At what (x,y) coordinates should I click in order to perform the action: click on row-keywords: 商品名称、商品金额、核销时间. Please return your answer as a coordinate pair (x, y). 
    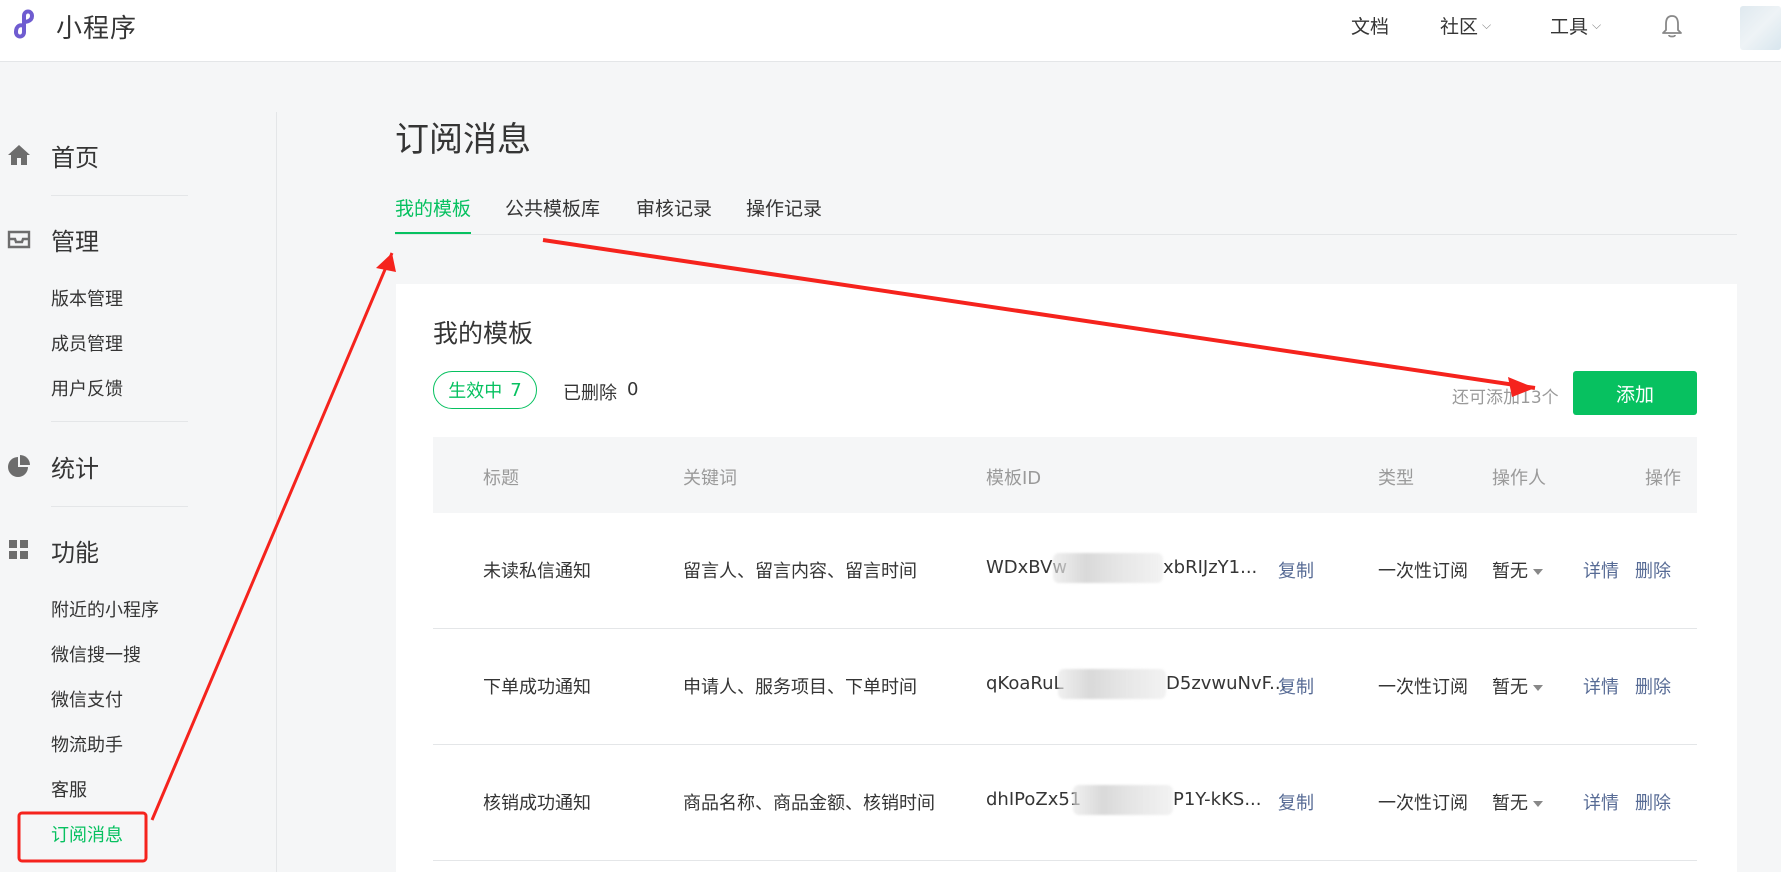
    Looking at the image, I should click on (809, 803).